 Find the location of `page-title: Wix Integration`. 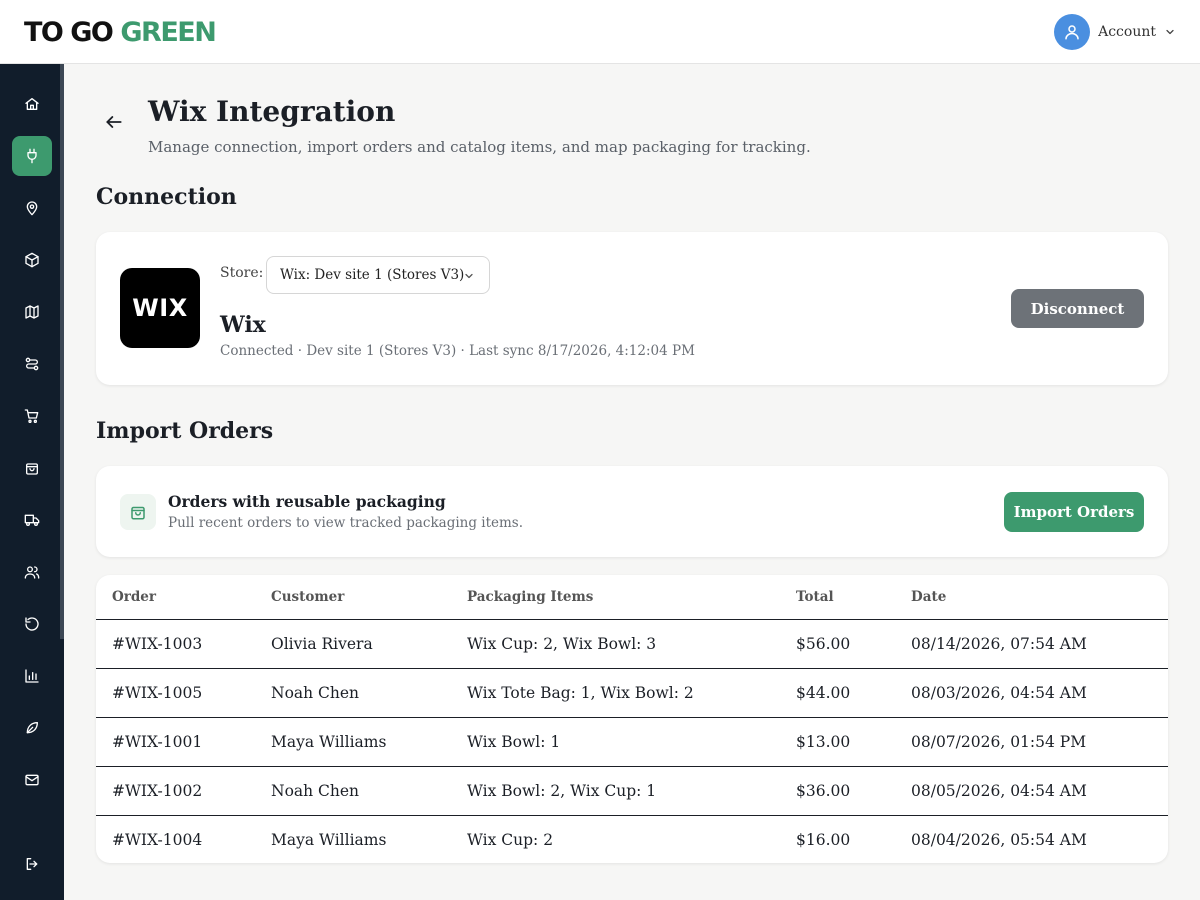

page-title: Wix Integration is located at coordinates (272, 111).